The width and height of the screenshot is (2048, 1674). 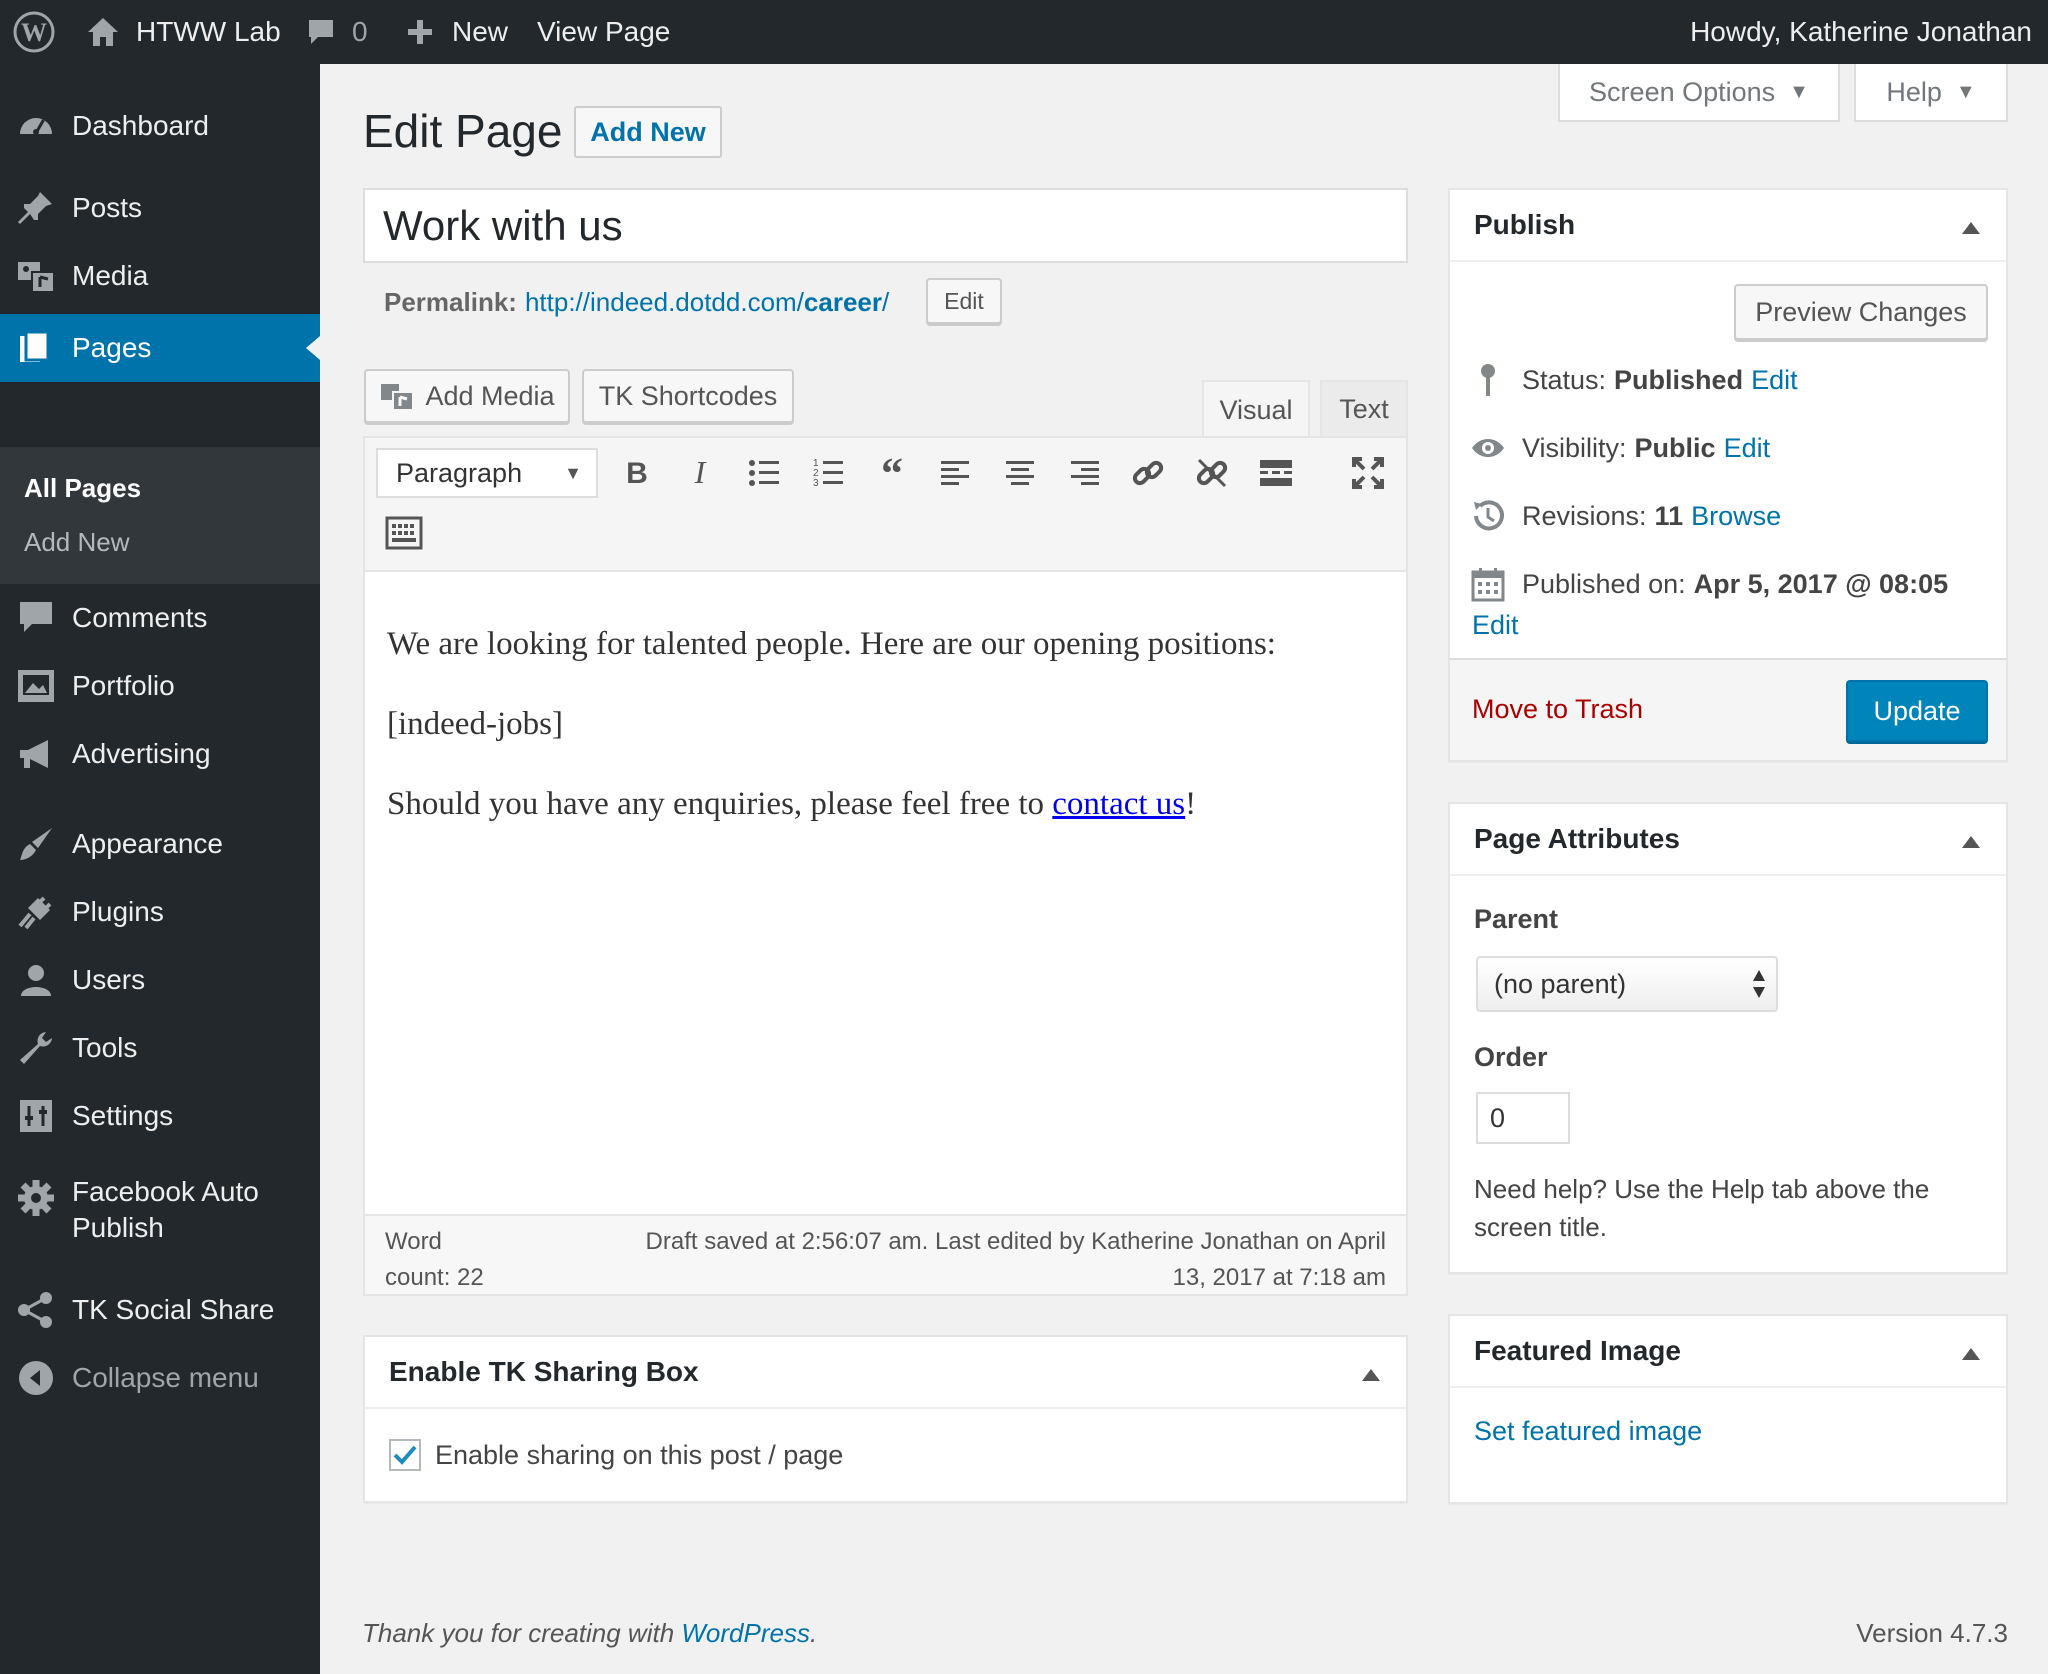 What do you see at coordinates (467, 396) in the screenshot?
I see `add-media-button: Add Media` at bounding box center [467, 396].